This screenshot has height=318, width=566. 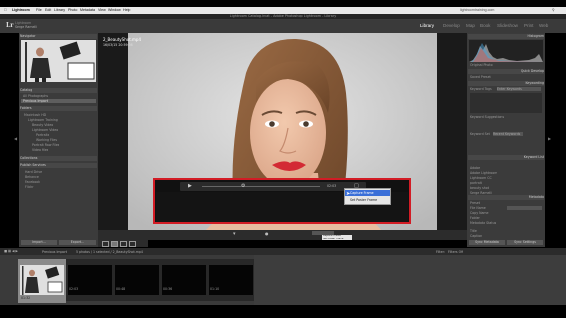 What do you see at coordinates (32, 182) in the screenshot?
I see `publish-item: Facebook` at bounding box center [32, 182].